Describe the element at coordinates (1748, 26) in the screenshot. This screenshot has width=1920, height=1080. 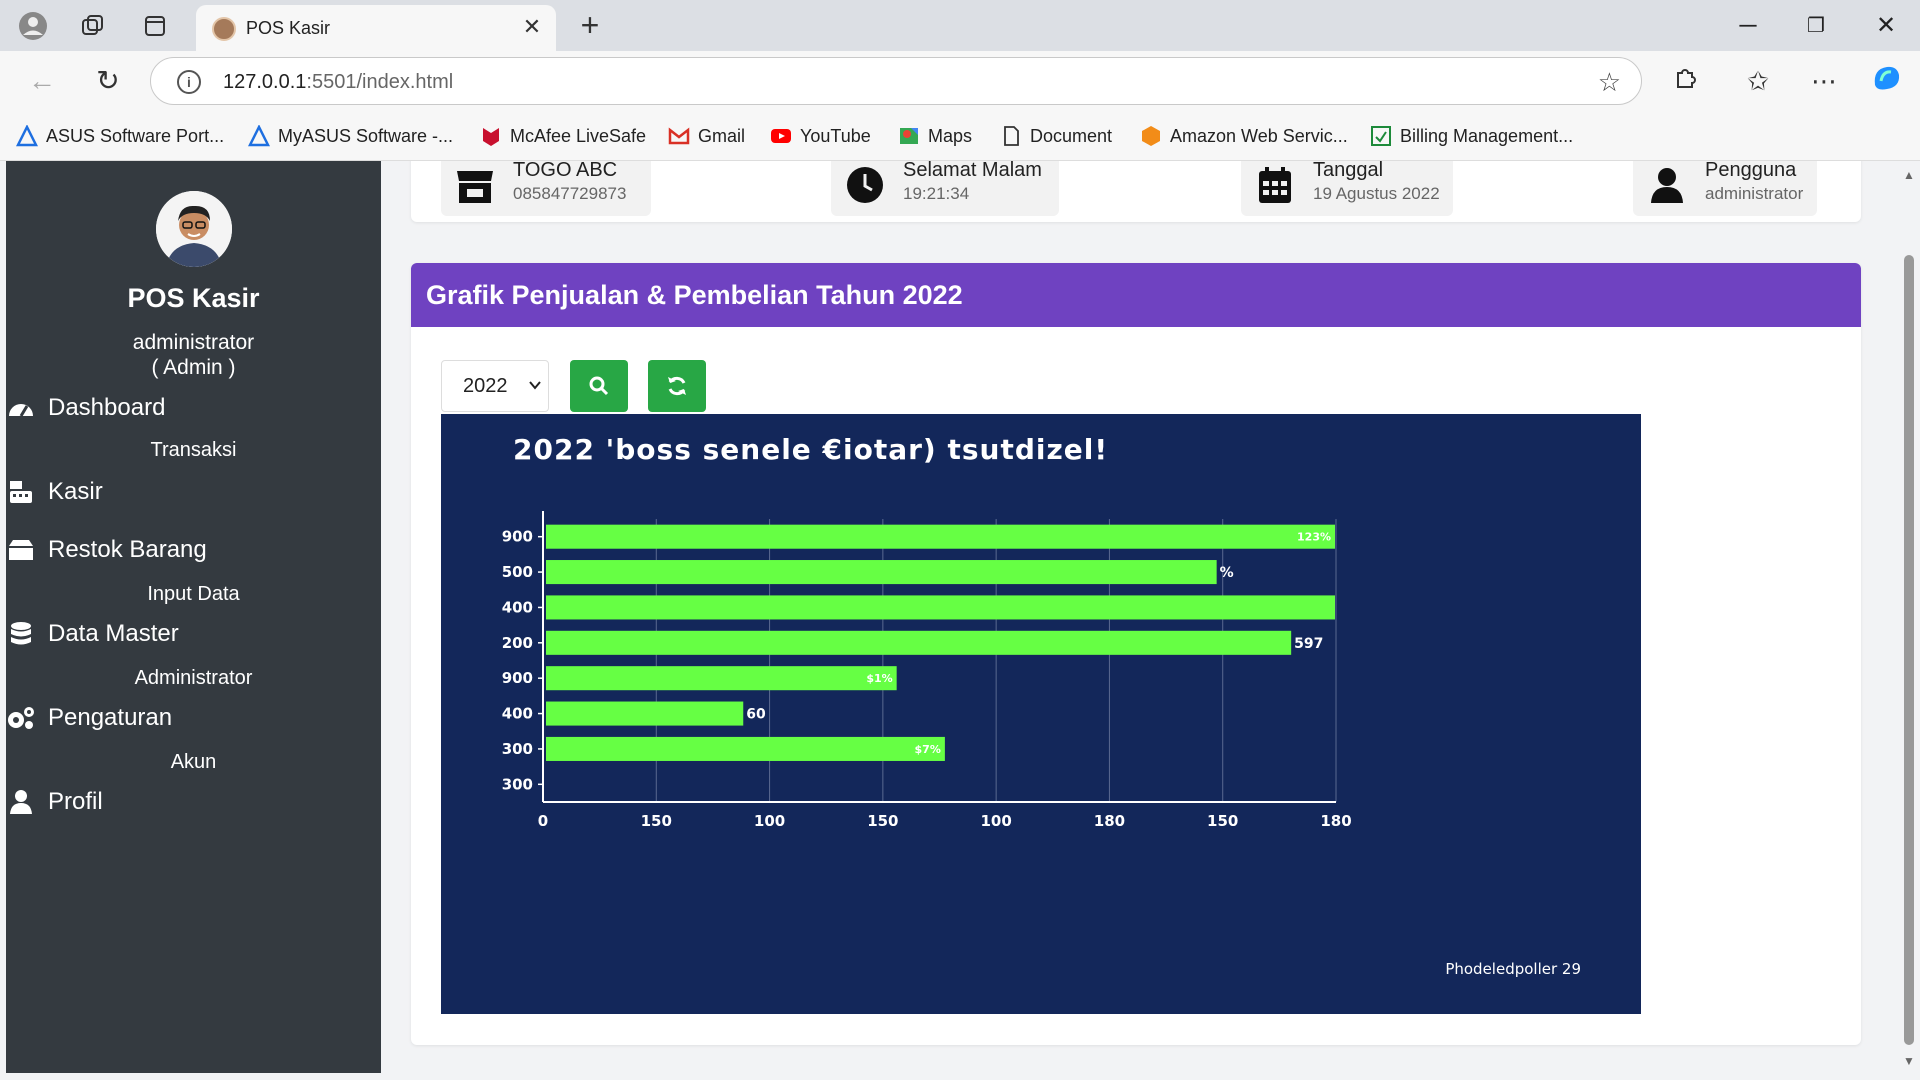
I see `minimize-button: ─` at that location.